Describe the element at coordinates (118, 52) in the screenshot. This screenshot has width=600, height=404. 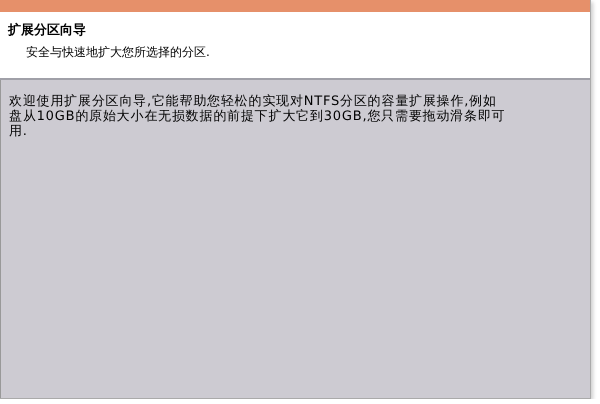
I see `wizard-subtitle: 安全与快速地扩大您所选择的分区.` at that location.